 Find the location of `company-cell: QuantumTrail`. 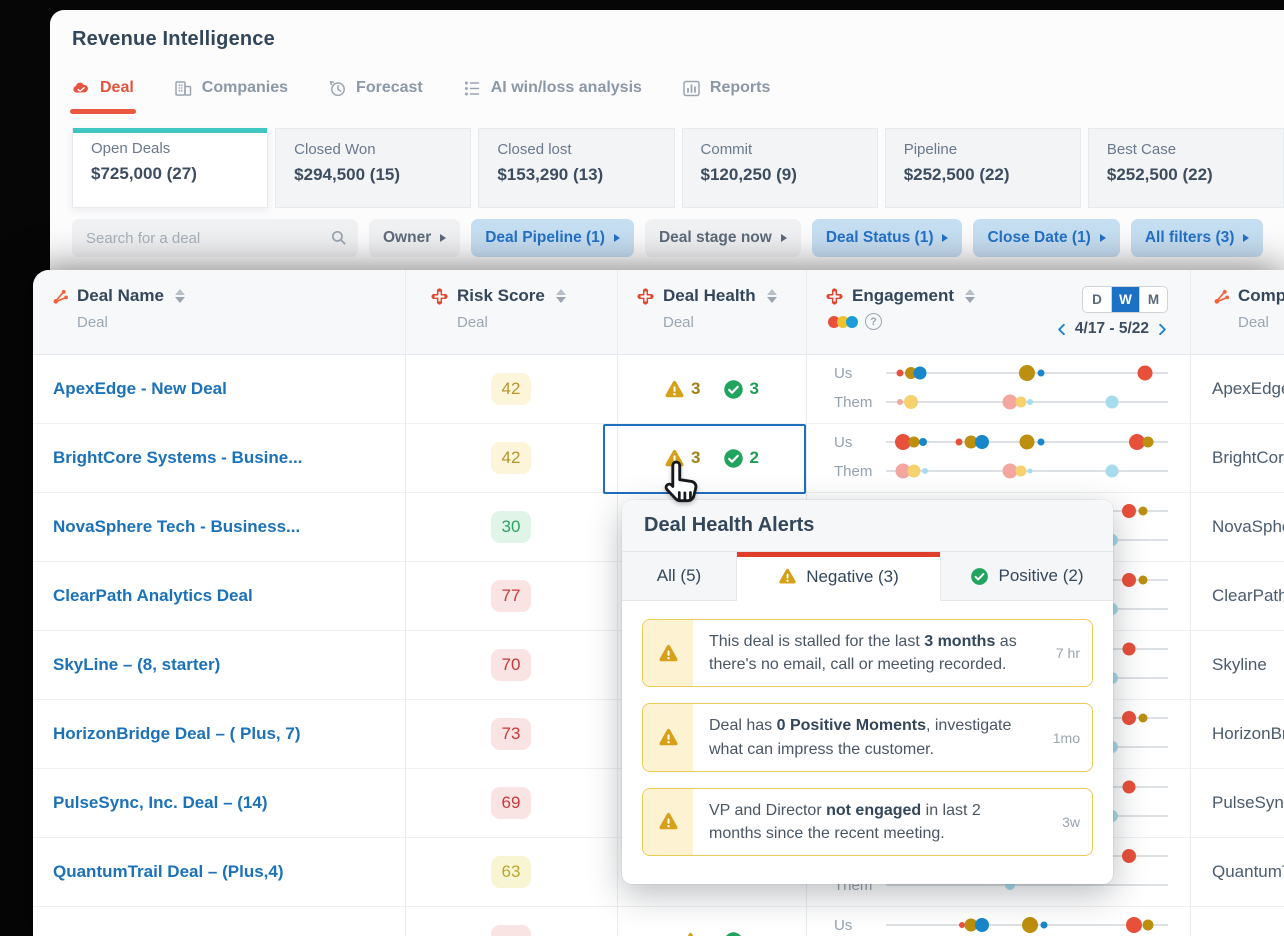

company-cell: QuantumTrail is located at coordinates (1248, 871).